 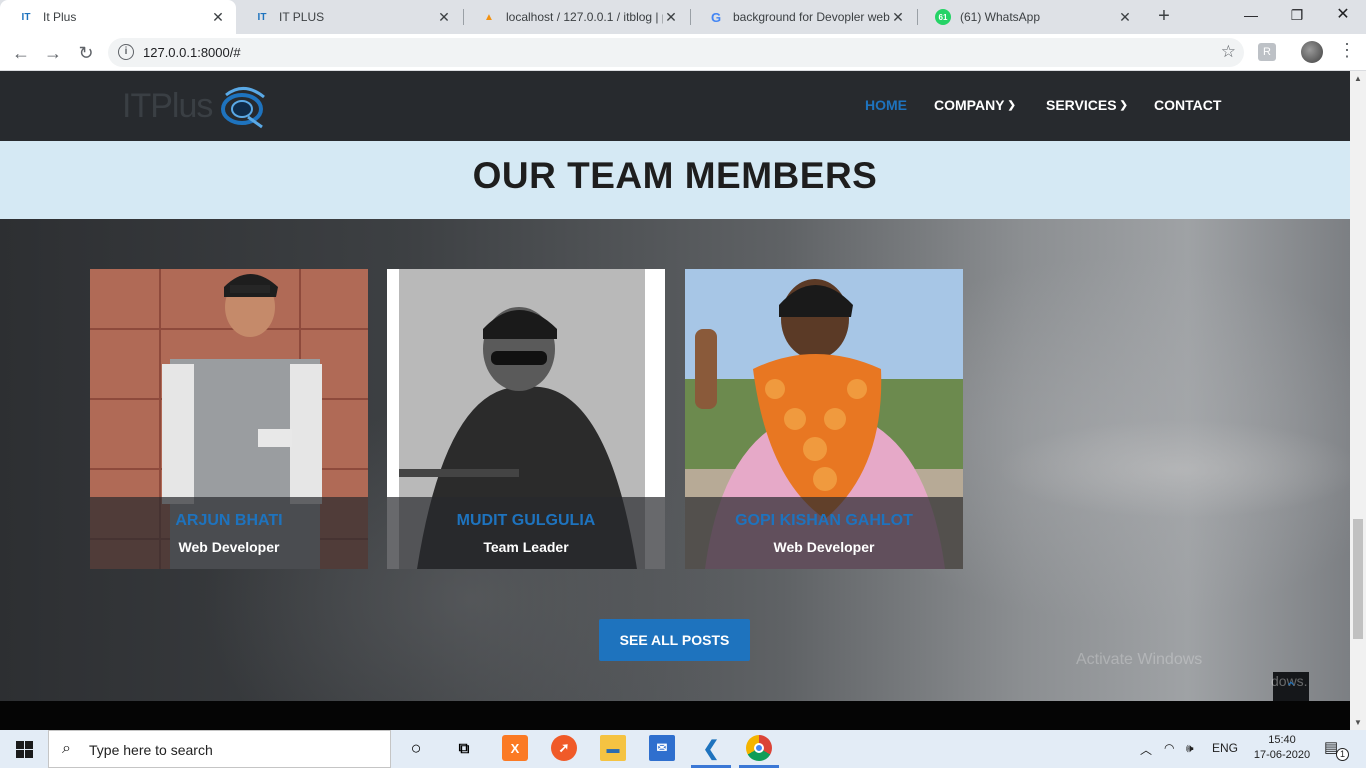 I want to click on tab-whatsapp: 61 (61) WhatsApp ✕, so click(x=1030, y=17).